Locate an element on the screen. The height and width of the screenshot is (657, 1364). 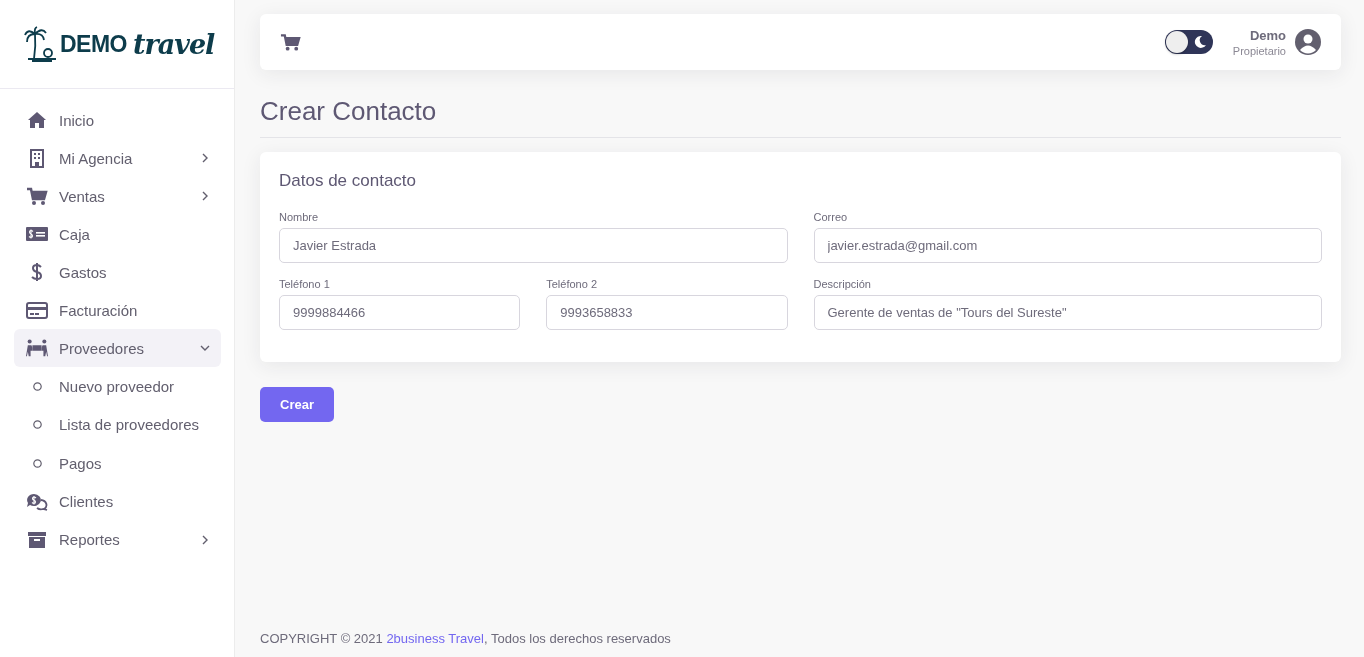
create-button: Crear is located at coordinates (297, 404).